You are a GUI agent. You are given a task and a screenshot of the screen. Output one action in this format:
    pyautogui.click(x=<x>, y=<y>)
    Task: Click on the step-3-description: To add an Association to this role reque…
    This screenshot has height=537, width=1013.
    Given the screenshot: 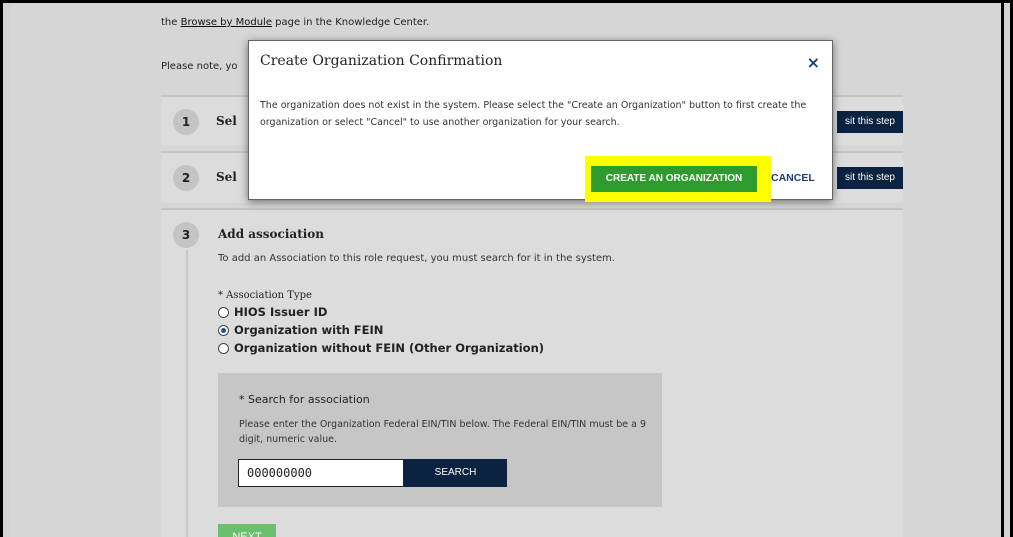 What is the action you would take?
    pyautogui.click(x=416, y=258)
    